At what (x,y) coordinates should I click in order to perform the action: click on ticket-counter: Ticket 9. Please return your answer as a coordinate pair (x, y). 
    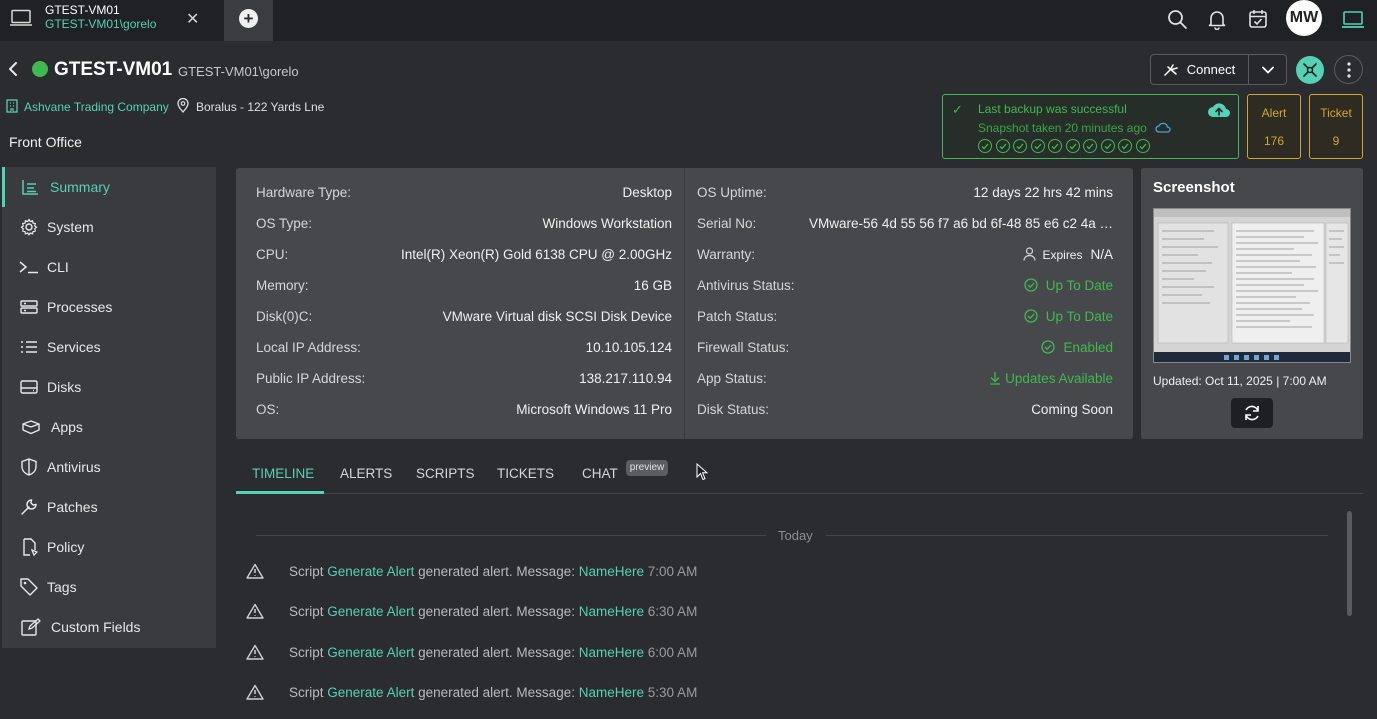
    Looking at the image, I should click on (1336, 126).